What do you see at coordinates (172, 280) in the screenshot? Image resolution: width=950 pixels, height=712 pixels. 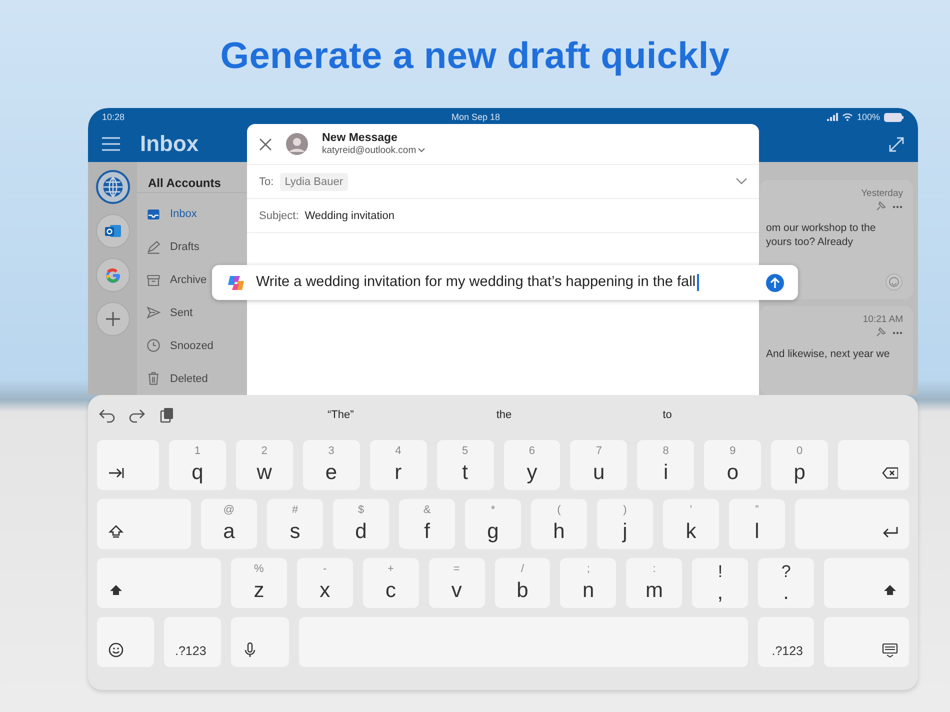 I see `folder-item: Archive` at bounding box center [172, 280].